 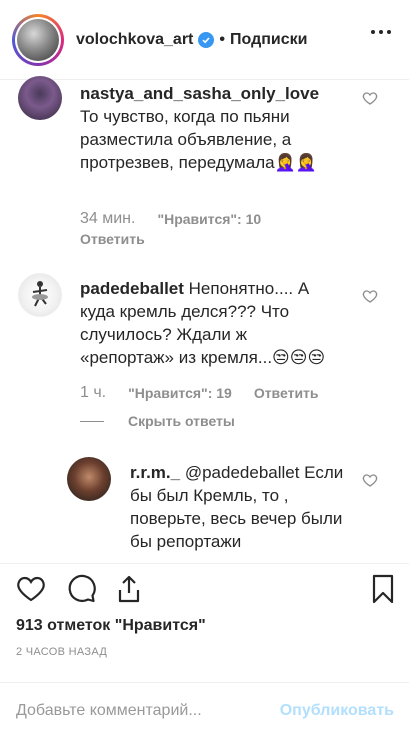 What do you see at coordinates (268, 40) in the screenshot?
I see `follow-status-button: Подписки` at bounding box center [268, 40].